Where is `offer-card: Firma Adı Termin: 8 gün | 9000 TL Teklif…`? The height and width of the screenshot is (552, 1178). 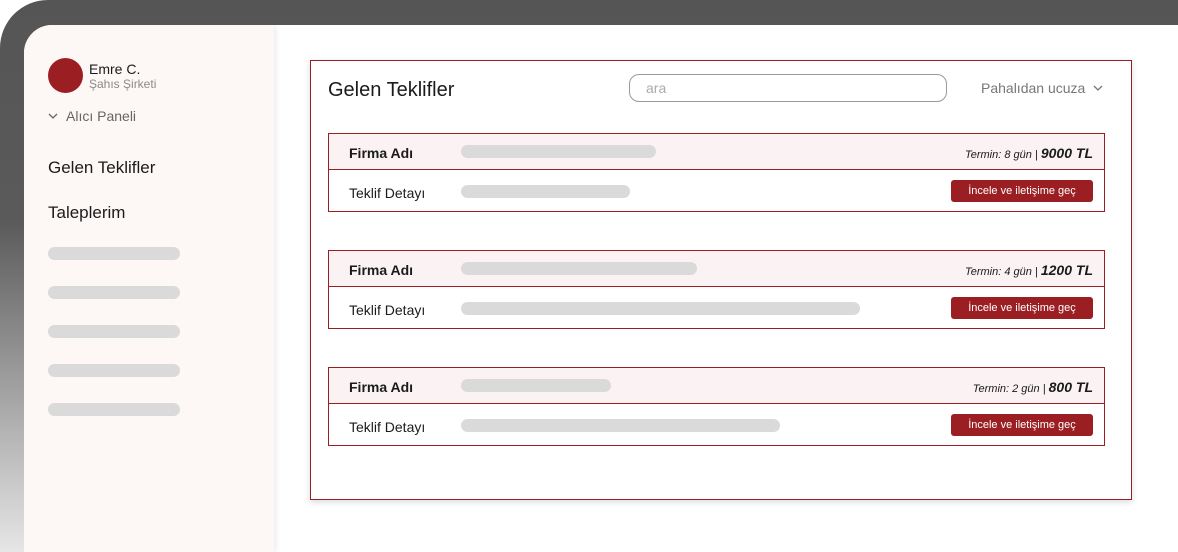 offer-card: Firma Adı Termin: 8 gün | 9000 TL Teklif… is located at coordinates (716, 172).